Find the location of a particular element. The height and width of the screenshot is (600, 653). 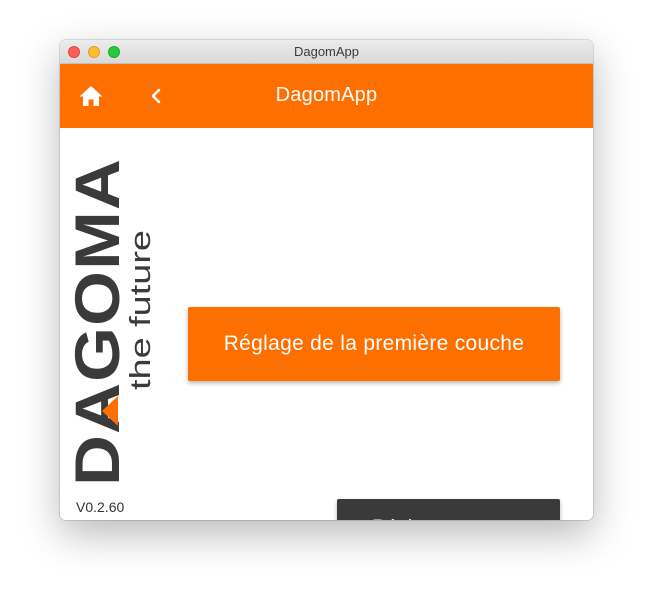

window-title: DagomApp is located at coordinates (326, 51).